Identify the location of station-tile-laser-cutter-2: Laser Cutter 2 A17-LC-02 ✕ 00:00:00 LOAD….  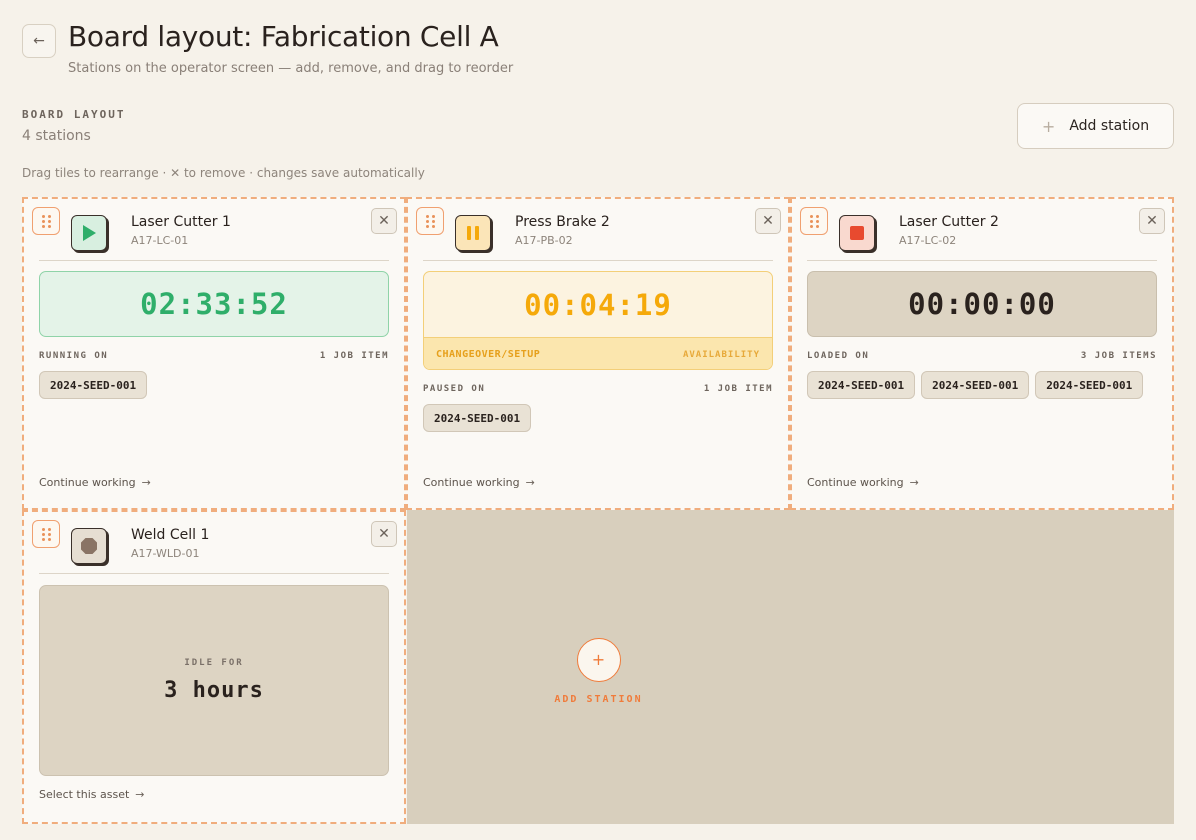
(982, 353).